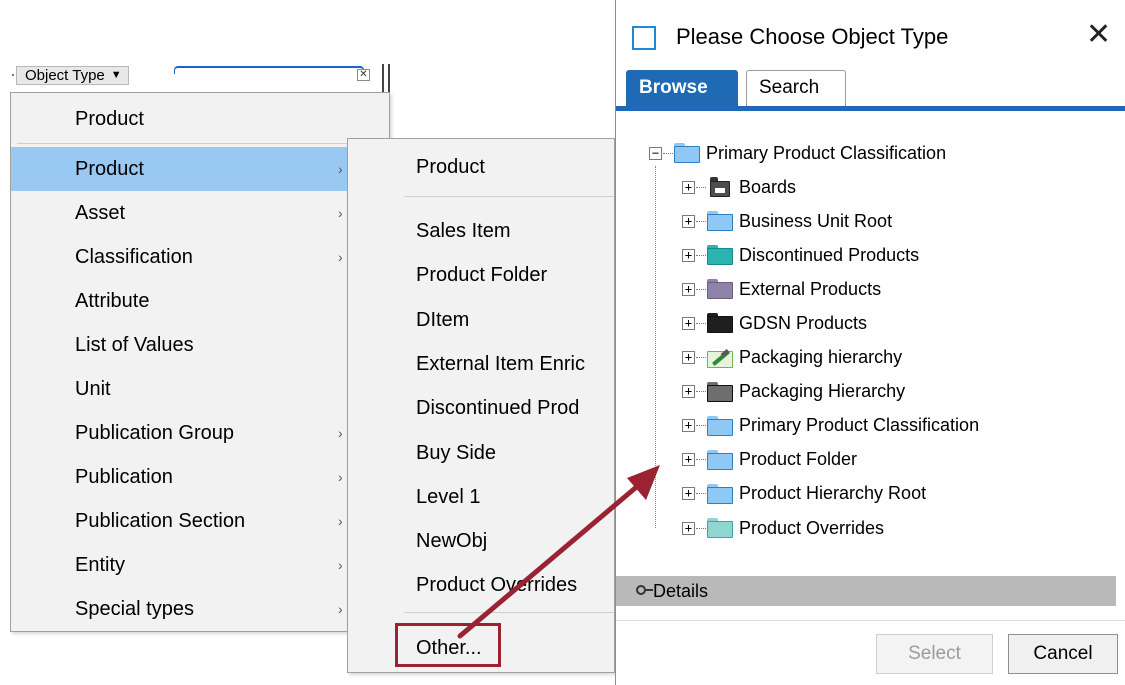 This screenshot has width=1125, height=685. What do you see at coordinates (803, 322) in the screenshot?
I see `tree-node-label: GDSN Products` at bounding box center [803, 322].